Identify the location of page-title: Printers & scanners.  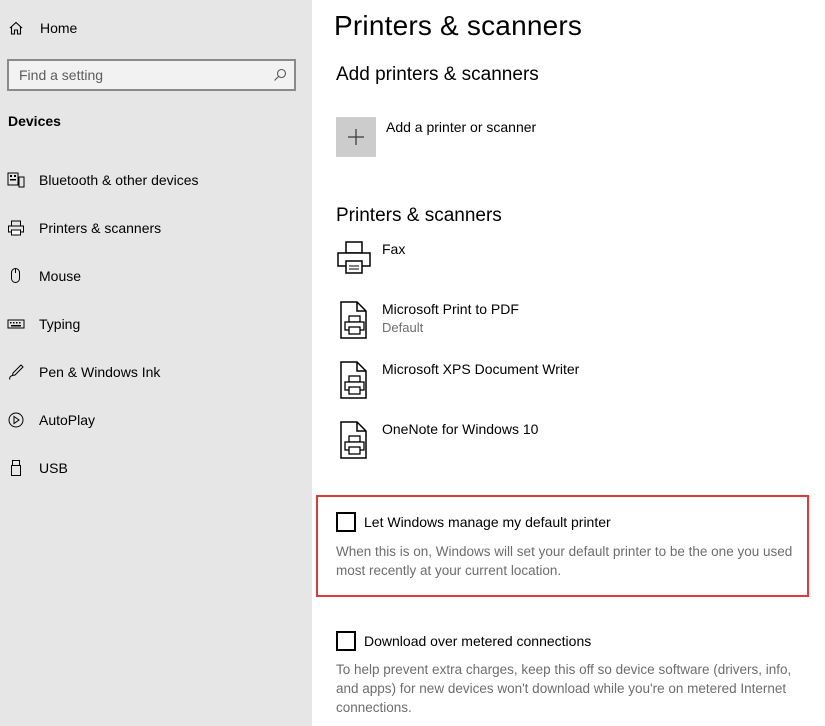
(458, 25).